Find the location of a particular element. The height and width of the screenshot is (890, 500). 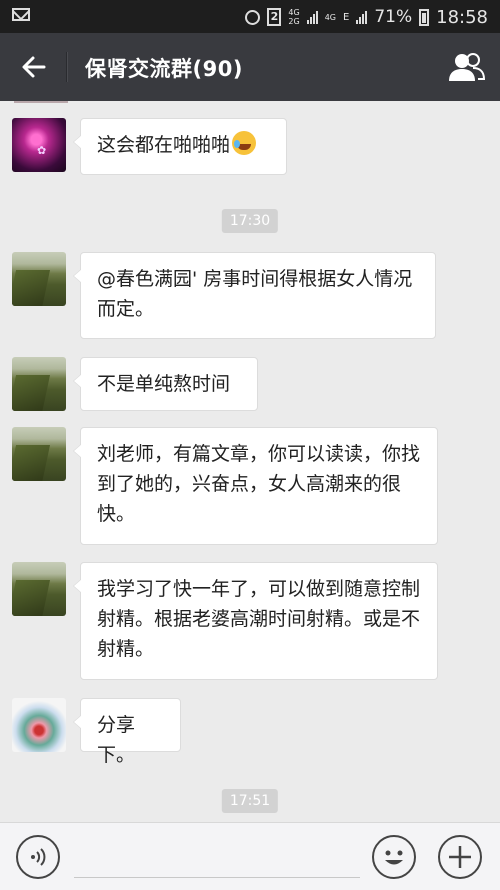

signal-bars-2-icon is located at coordinates (362, 17).